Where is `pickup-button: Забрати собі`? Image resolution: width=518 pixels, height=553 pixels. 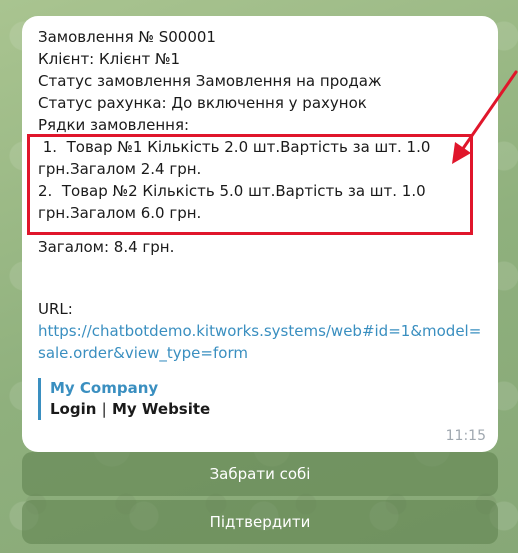
pickup-button: Забрати собі is located at coordinates (260, 474).